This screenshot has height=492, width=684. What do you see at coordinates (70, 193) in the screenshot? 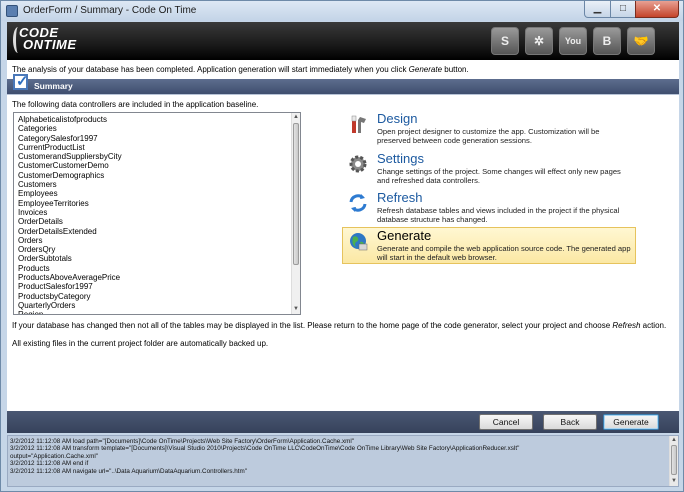
I see `list-item: Employees` at bounding box center [70, 193].